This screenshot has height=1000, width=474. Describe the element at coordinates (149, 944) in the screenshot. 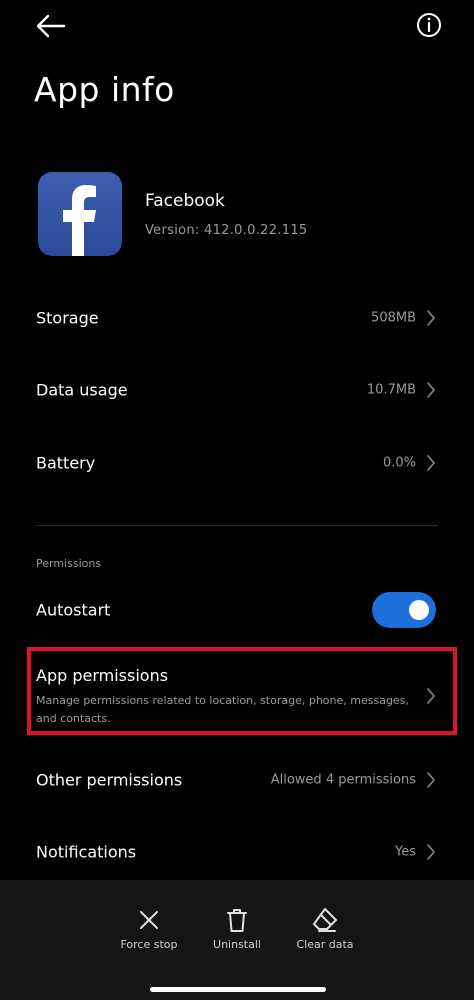

I see `force-stop-label: Force stop` at that location.